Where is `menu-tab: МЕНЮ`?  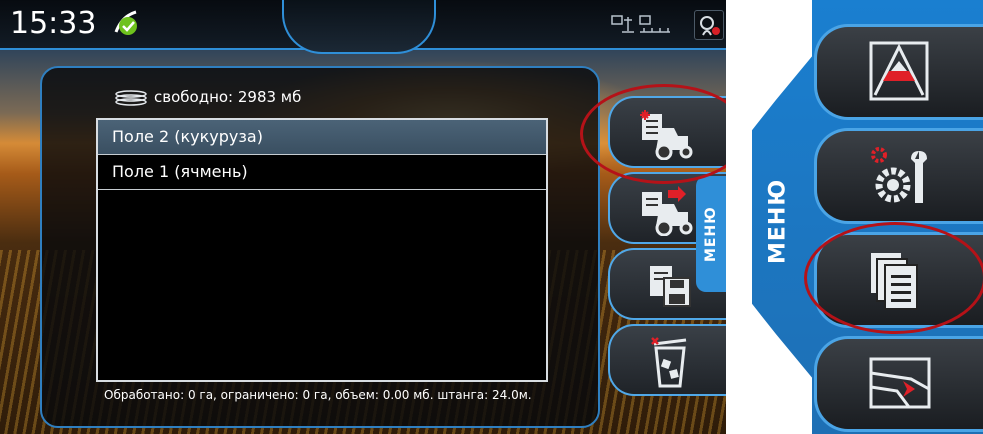
menu-tab: МЕНЮ is located at coordinates (711, 234).